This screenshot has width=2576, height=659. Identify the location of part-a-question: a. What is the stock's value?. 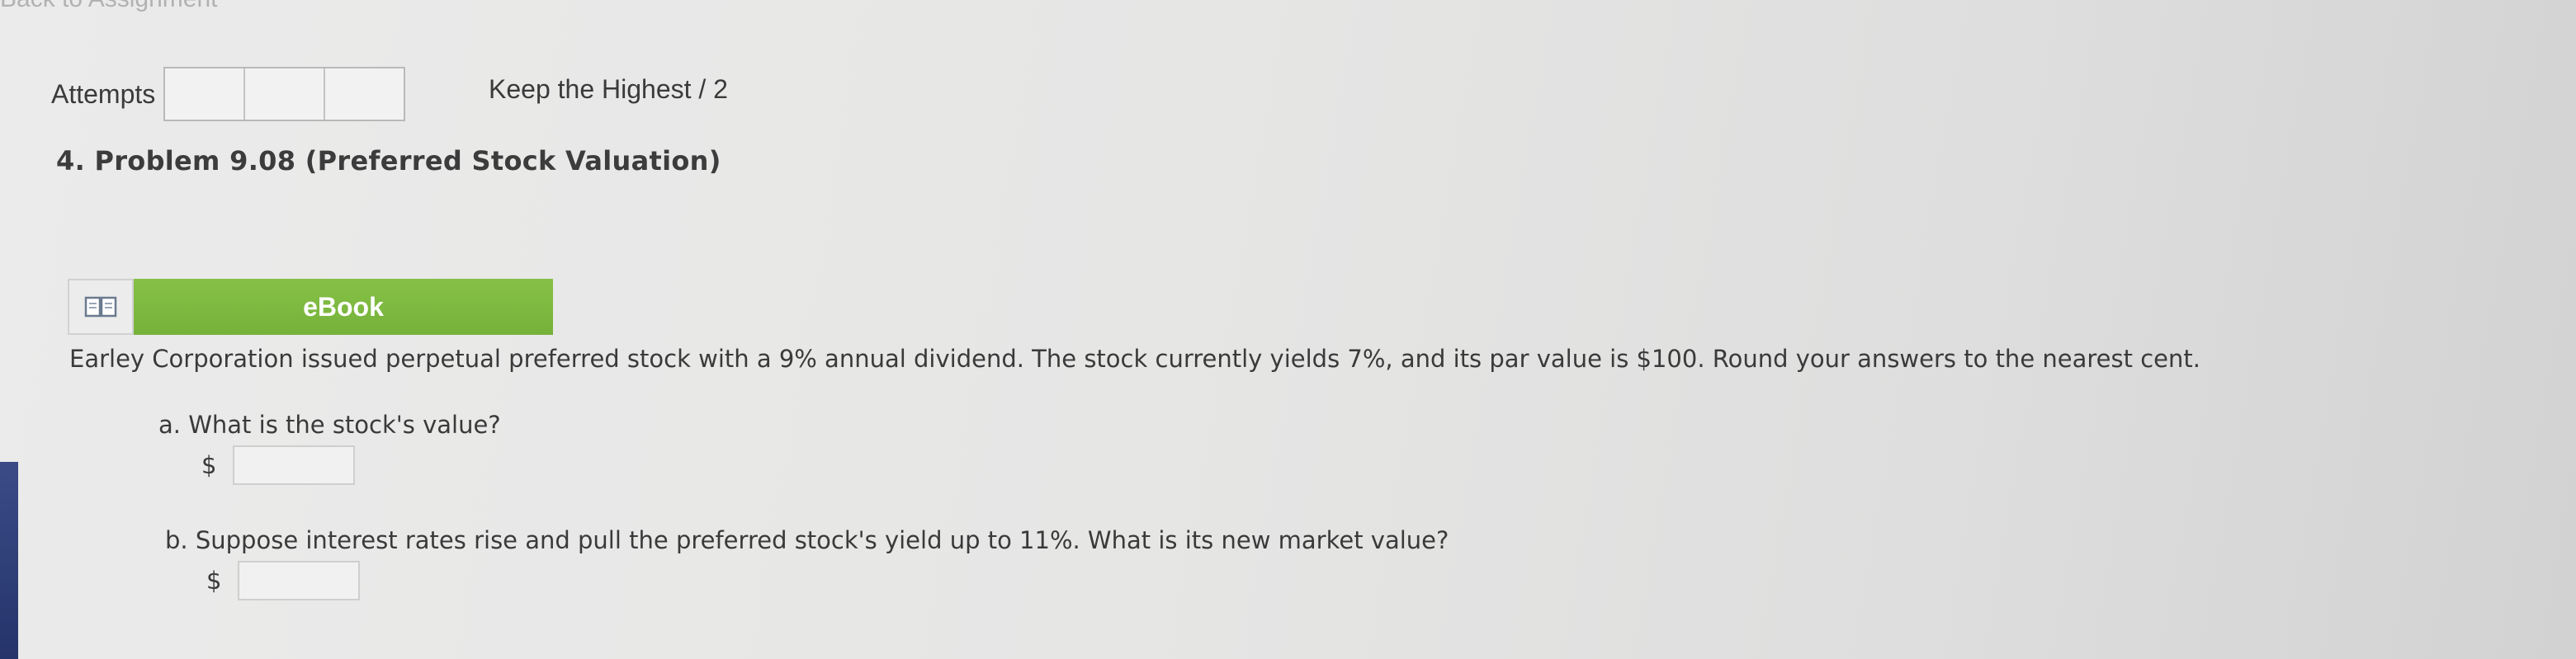
(329, 425).